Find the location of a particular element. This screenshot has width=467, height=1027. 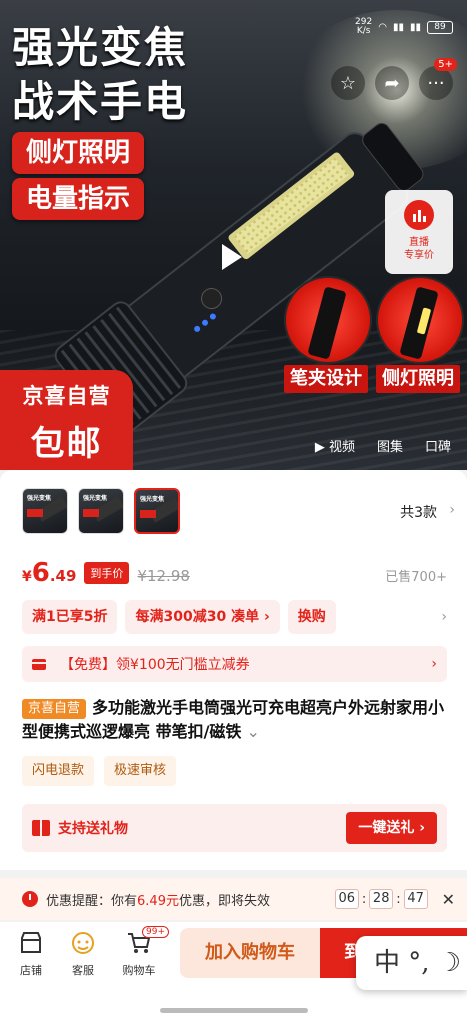

signal-icon-2: ▮▮ is located at coordinates (415, 27).